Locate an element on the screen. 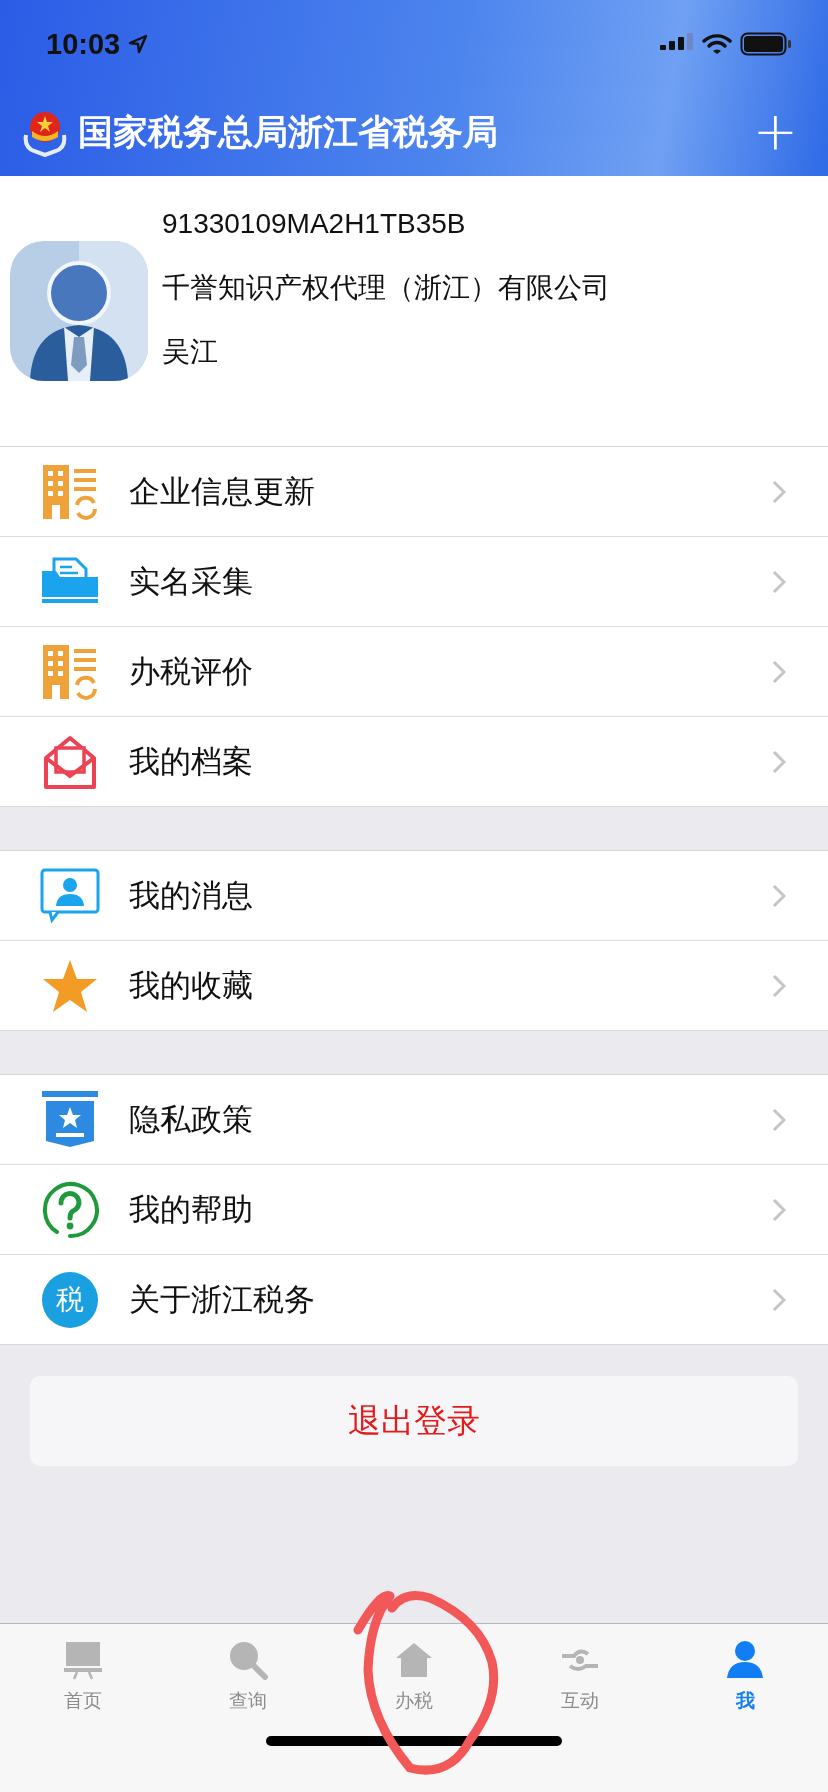  menu-item: 隐私政策 is located at coordinates (414, 1119).